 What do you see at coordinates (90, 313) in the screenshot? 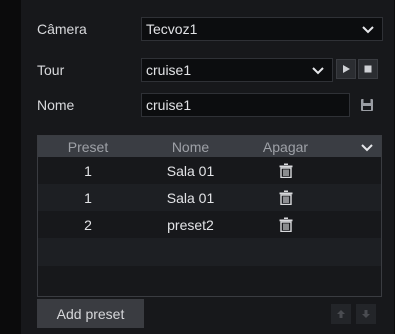
I see `add-preset-button: Add preset` at bounding box center [90, 313].